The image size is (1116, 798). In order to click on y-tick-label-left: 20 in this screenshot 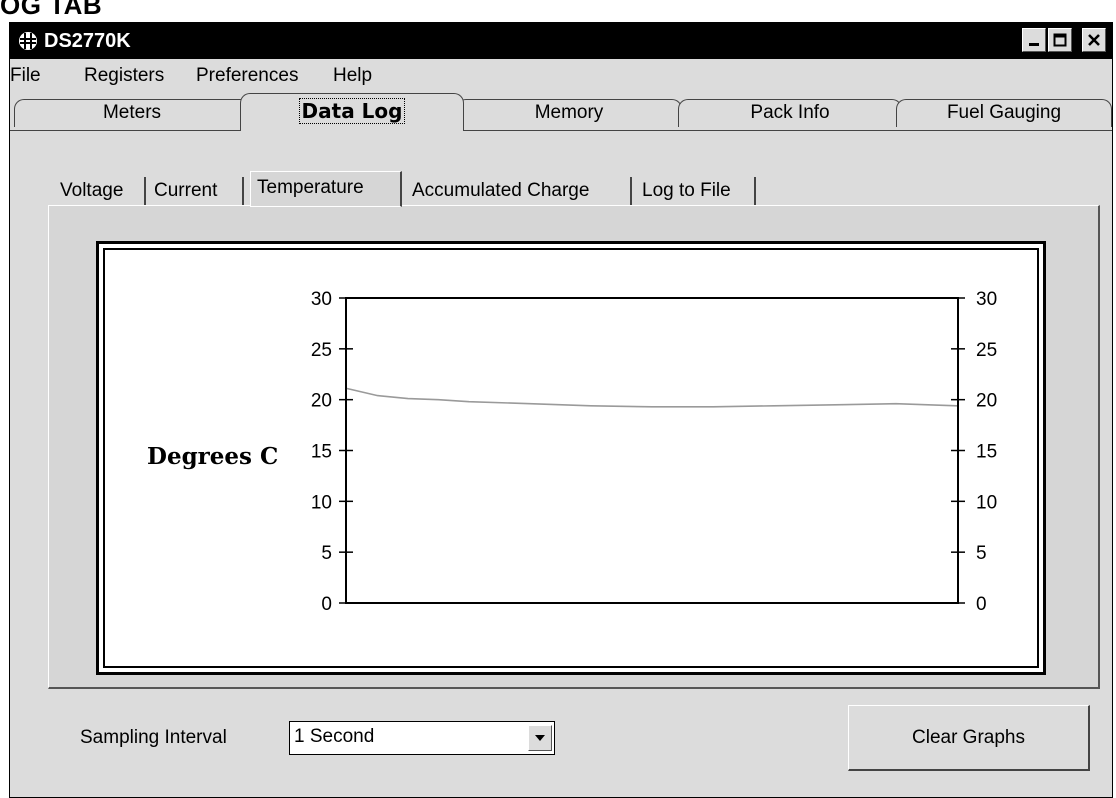, I will do `click(321, 401)`.